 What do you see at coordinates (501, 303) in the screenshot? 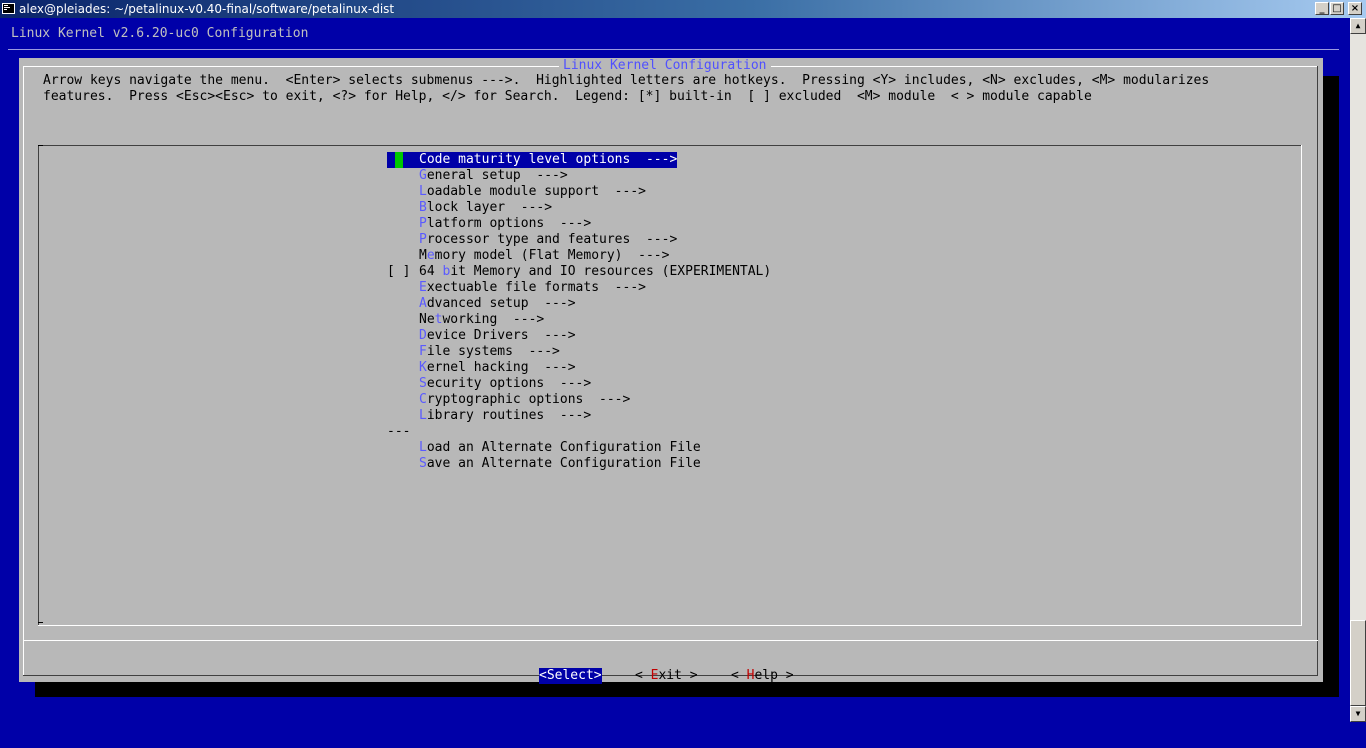
I see `menu-item-text: dvanced setup --->` at bounding box center [501, 303].